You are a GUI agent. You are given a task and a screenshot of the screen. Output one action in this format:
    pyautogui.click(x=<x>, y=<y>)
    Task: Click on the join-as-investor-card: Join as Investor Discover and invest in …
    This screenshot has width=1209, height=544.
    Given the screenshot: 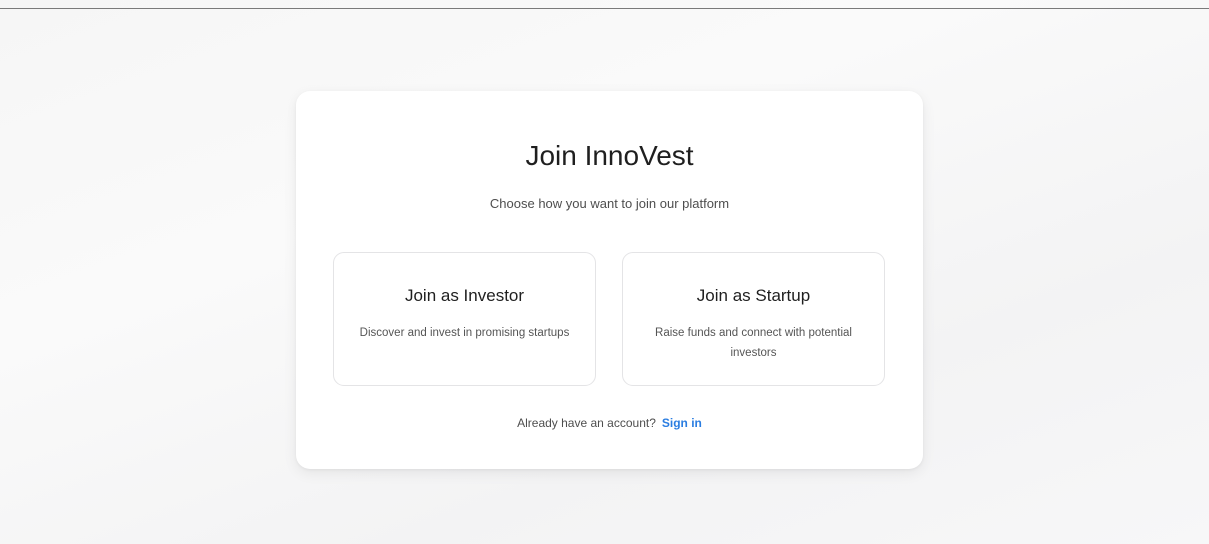 What is the action you would take?
    pyautogui.click(x=464, y=319)
    